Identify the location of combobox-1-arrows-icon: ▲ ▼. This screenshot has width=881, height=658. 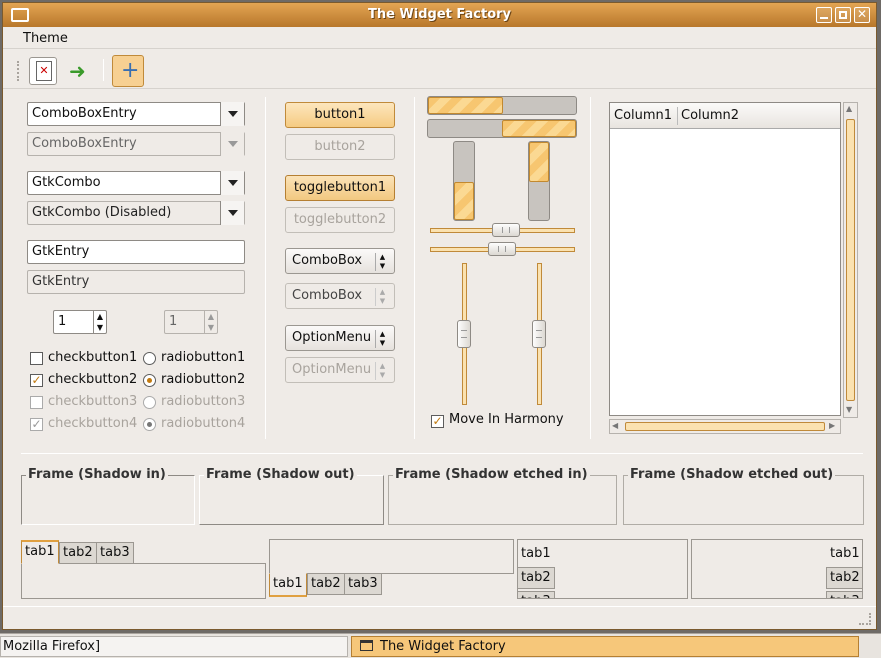
(382, 262).